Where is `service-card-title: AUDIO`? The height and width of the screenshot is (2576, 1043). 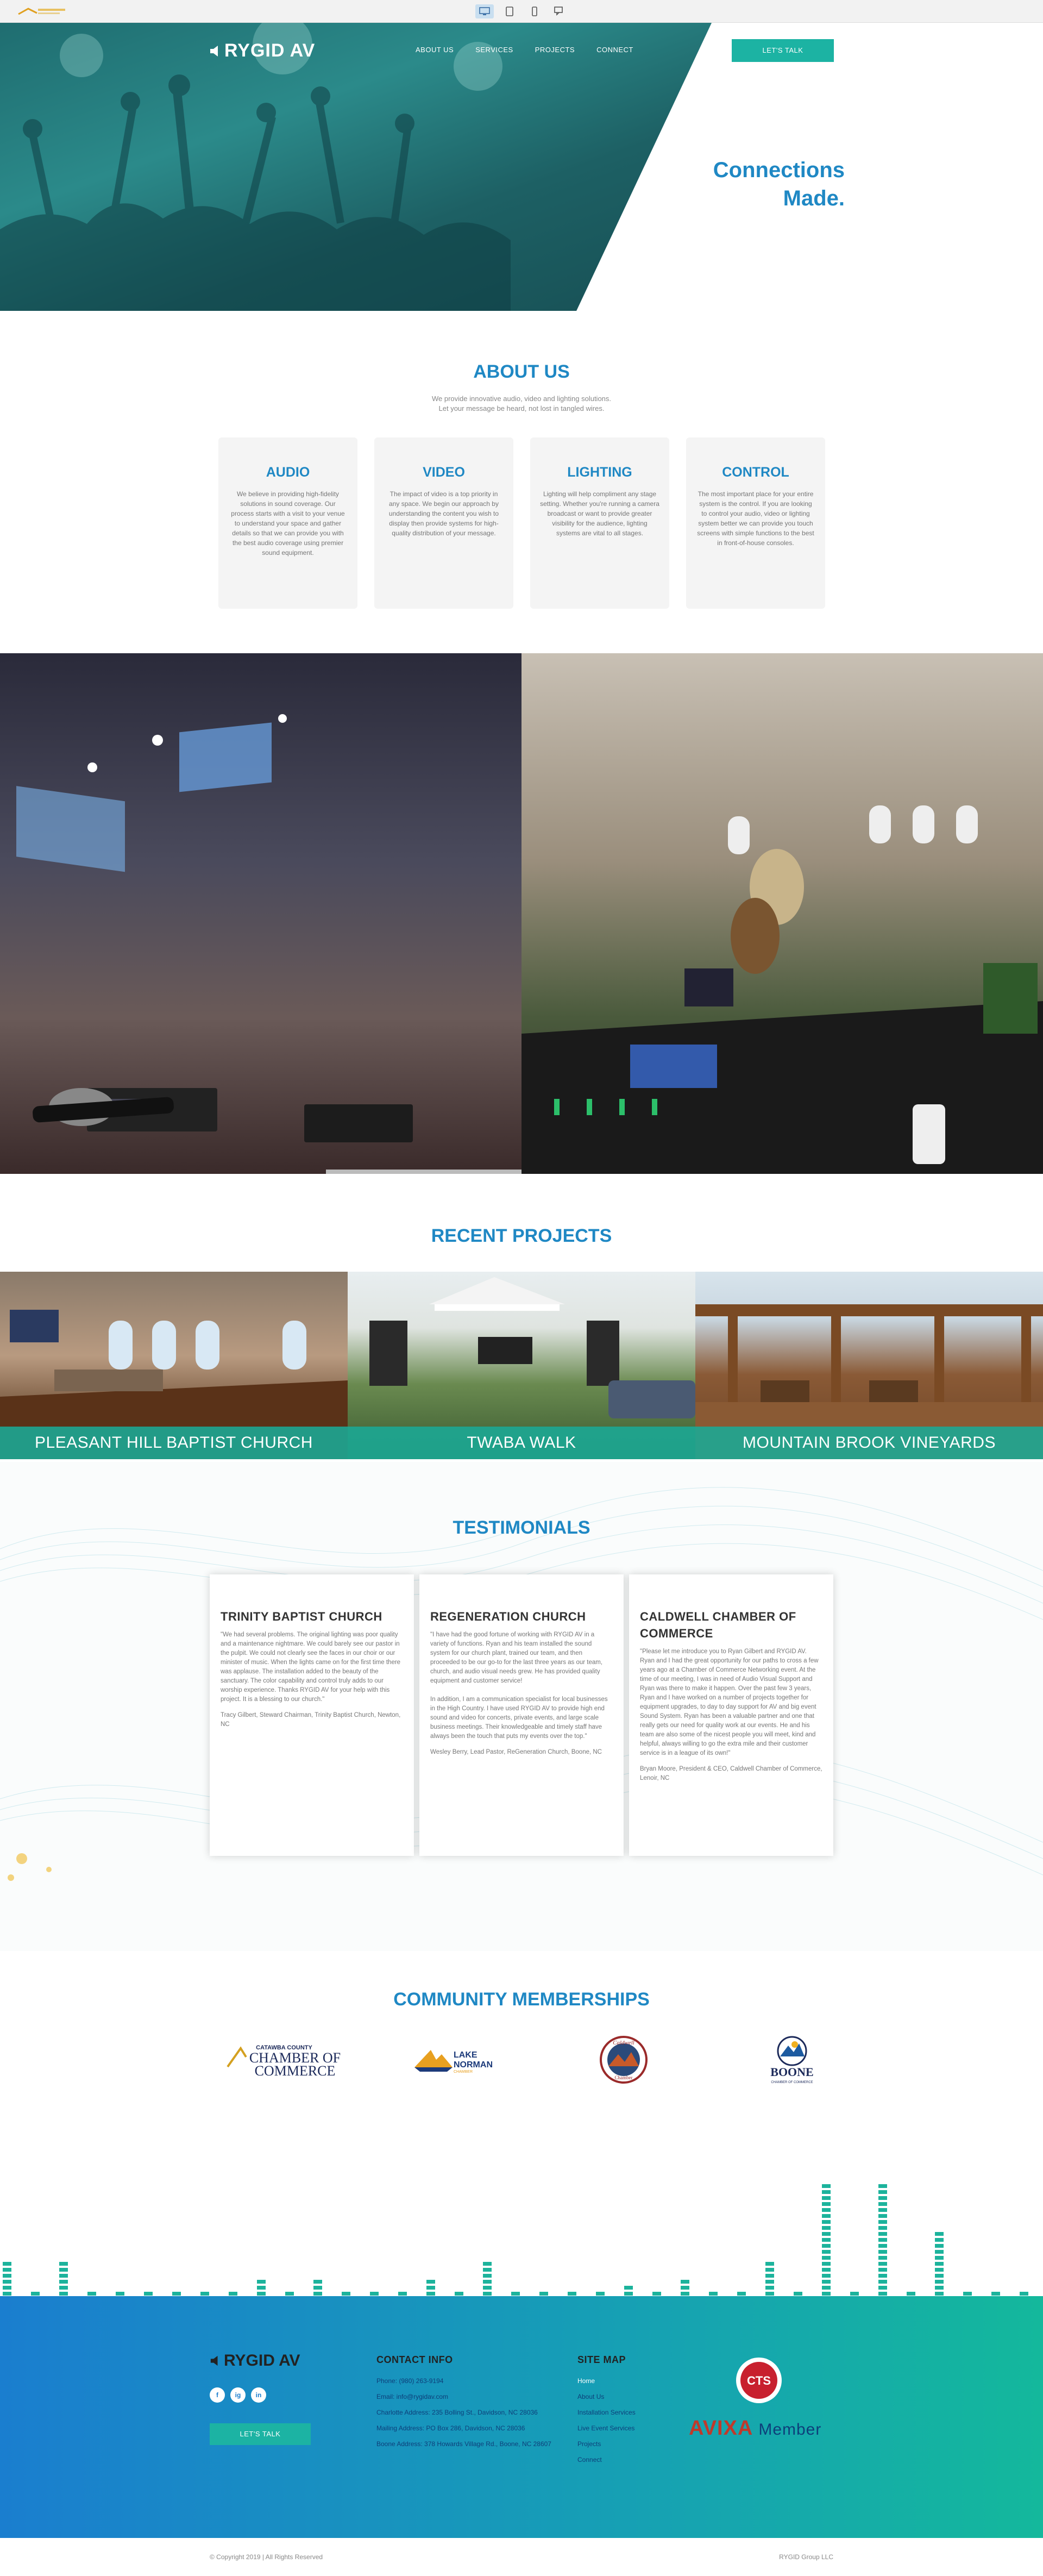 service-card-title: AUDIO is located at coordinates (288, 472).